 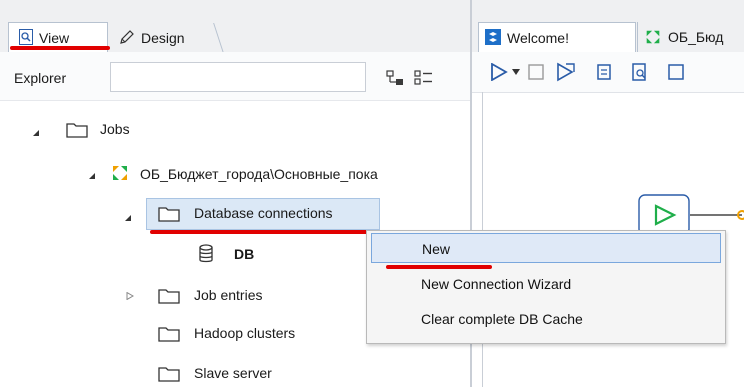 I want to click on menu-item-new: New, so click(x=546, y=248).